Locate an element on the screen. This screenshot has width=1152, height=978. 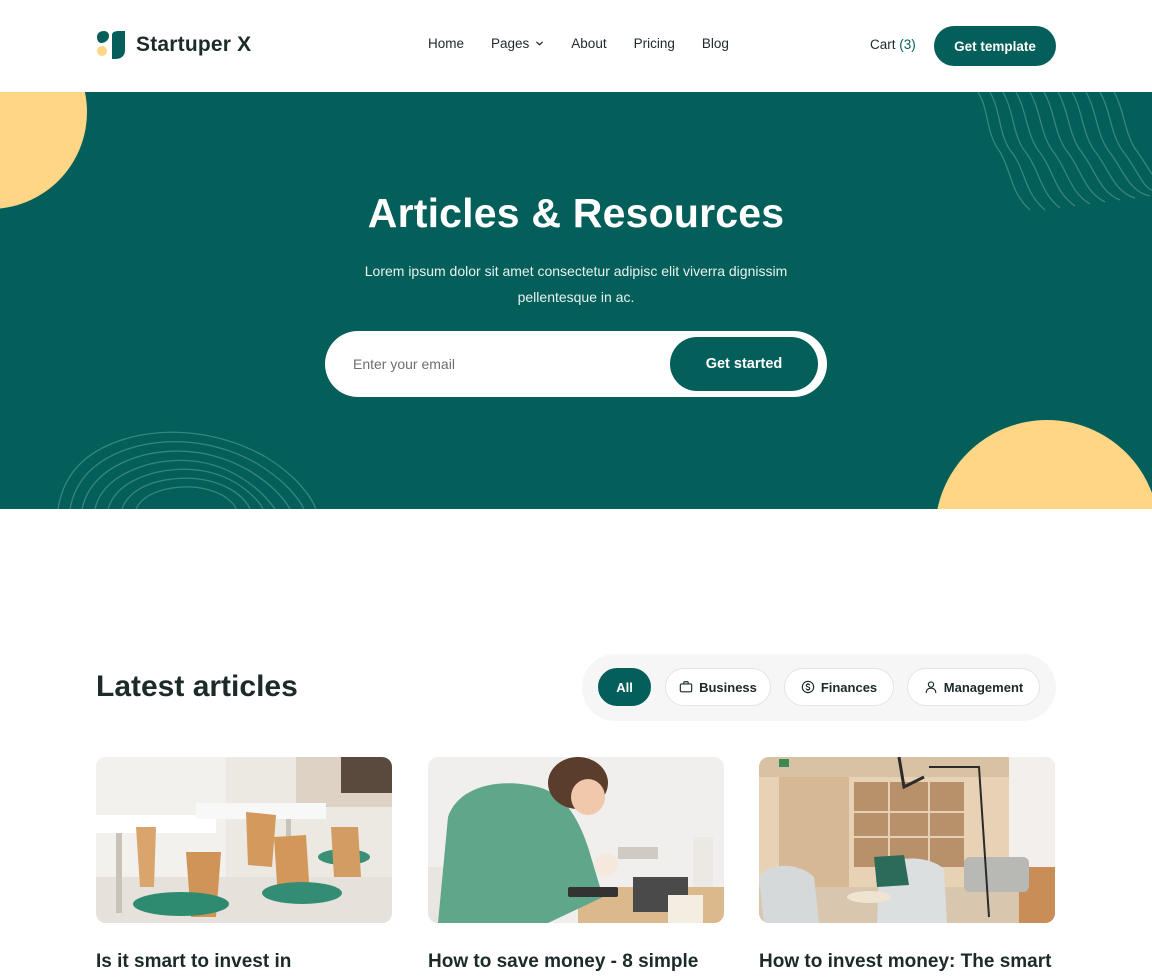
article-card: How to save money - 8 simple is located at coordinates (576, 865).